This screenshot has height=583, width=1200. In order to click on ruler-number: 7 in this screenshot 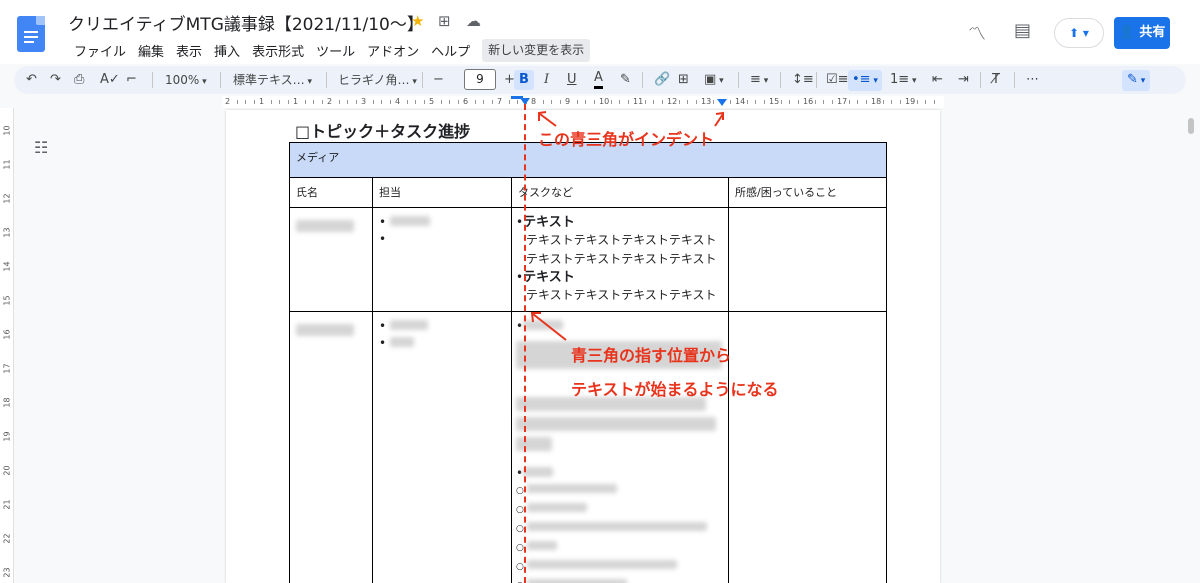, I will do `click(500, 101)`.